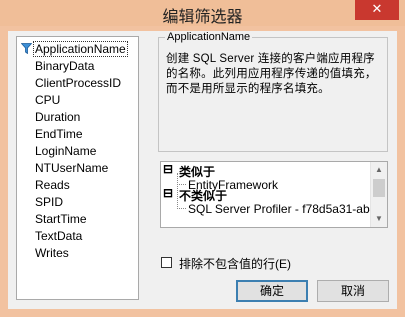 The width and height of the screenshot is (405, 317). Describe the element at coordinates (59, 236) in the screenshot. I see `column-item-label: TextData` at that location.